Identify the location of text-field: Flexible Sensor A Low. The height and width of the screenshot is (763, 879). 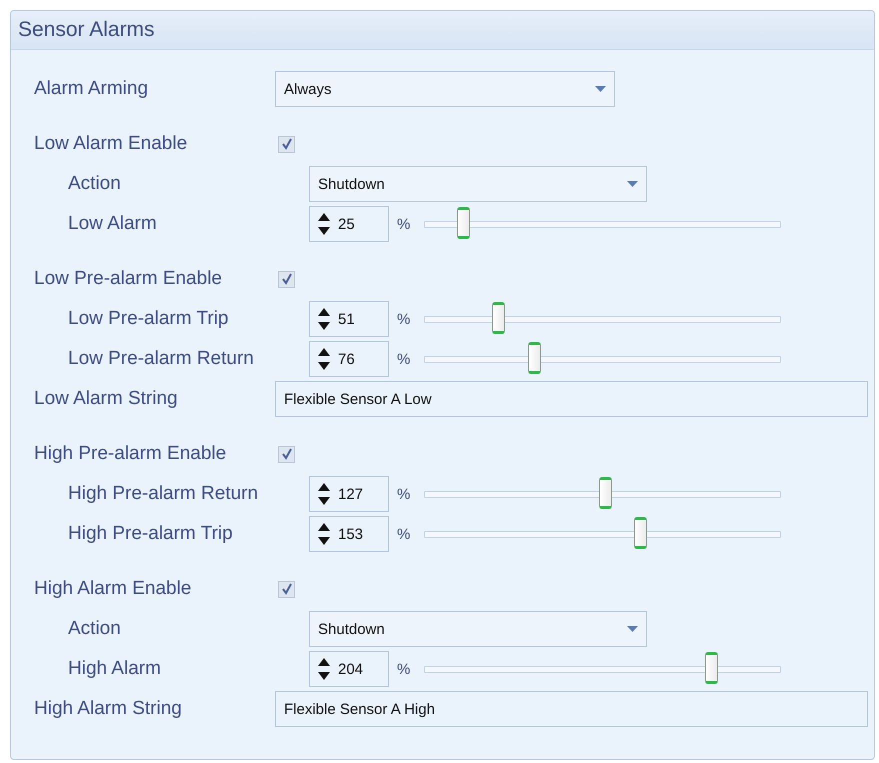
(571, 399).